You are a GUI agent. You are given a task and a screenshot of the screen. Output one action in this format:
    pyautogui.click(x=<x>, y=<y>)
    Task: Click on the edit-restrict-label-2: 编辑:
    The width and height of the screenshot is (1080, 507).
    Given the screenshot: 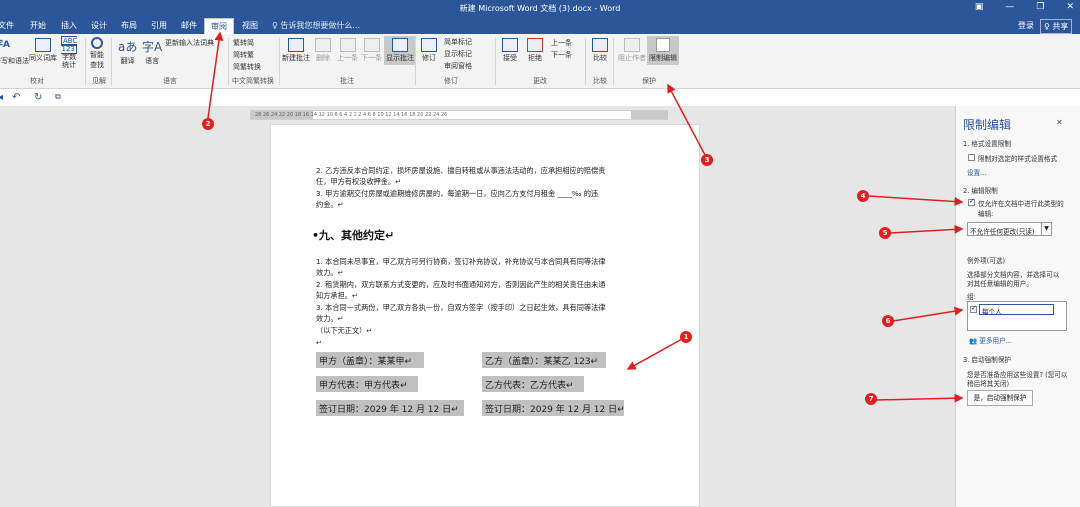 What is the action you would take?
    pyautogui.click(x=986, y=214)
    